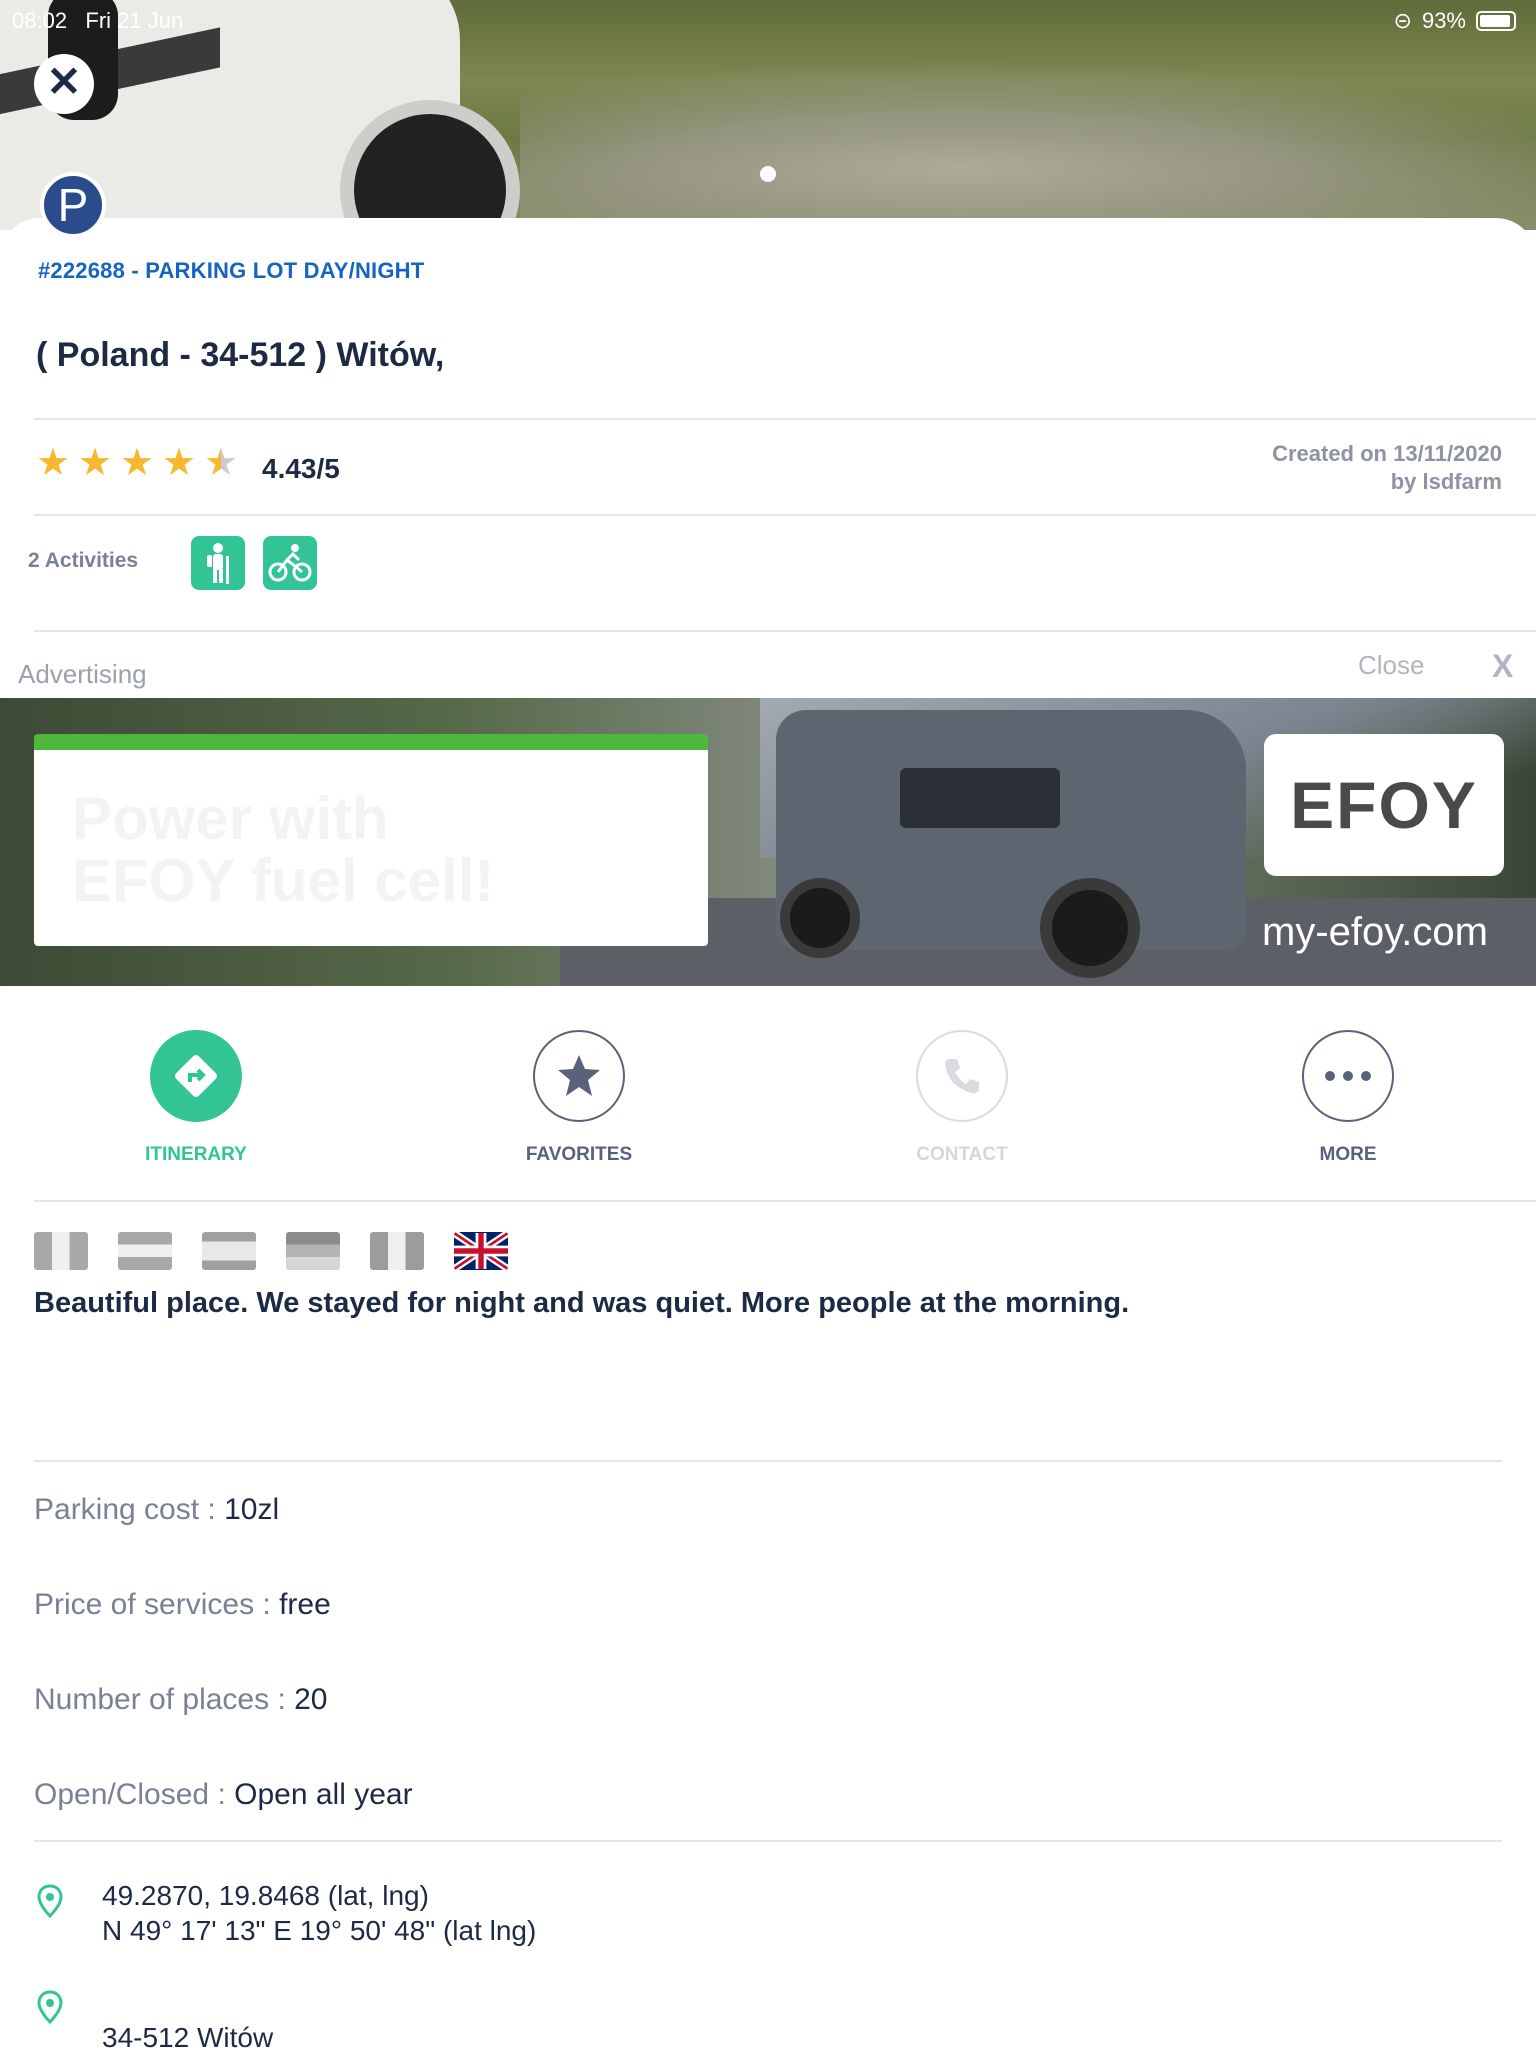 The width and height of the screenshot is (1536, 2048). What do you see at coordinates (164, 1699) in the screenshot?
I see `number-places-label: Number of places :` at bounding box center [164, 1699].